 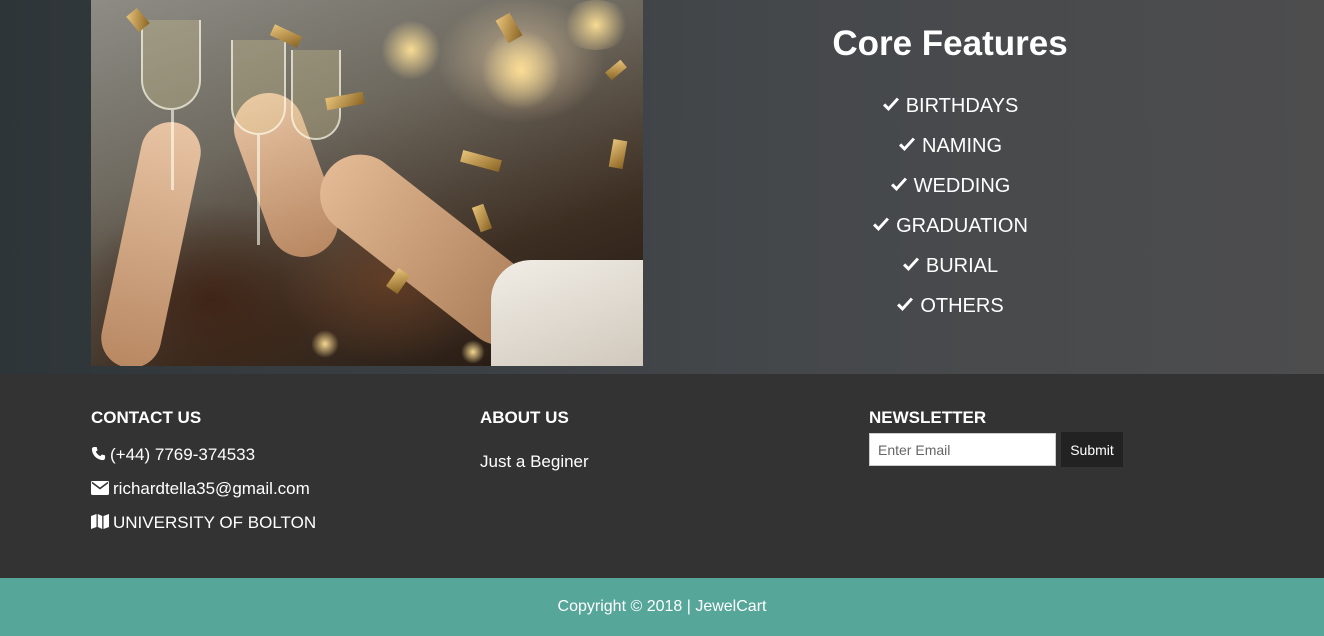 I want to click on phone-icon, so click(x=98, y=453).